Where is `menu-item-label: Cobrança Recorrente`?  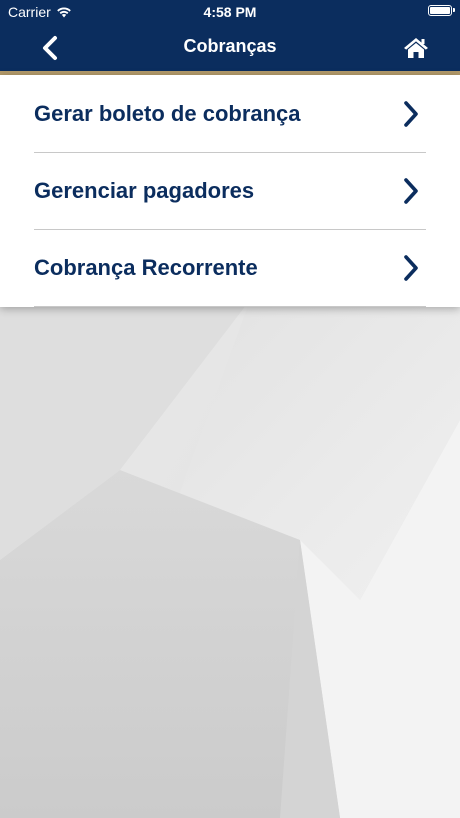 menu-item-label: Cobrança Recorrente is located at coordinates (146, 267).